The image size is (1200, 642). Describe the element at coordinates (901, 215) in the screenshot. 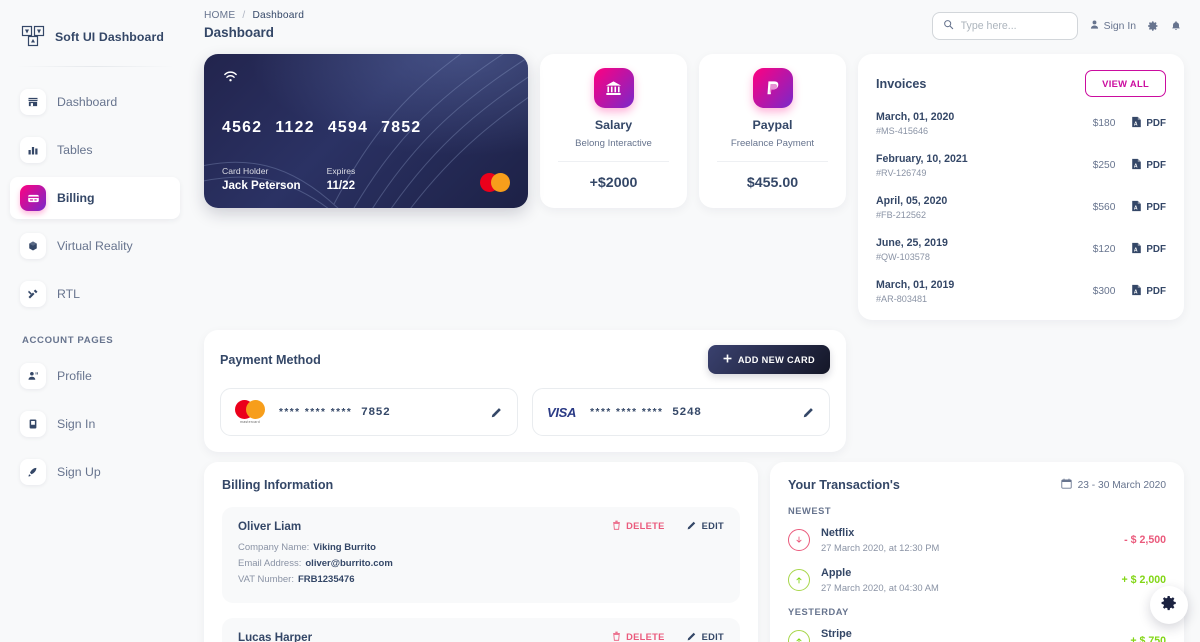

I see `invoice-id: #FB-212562` at that location.